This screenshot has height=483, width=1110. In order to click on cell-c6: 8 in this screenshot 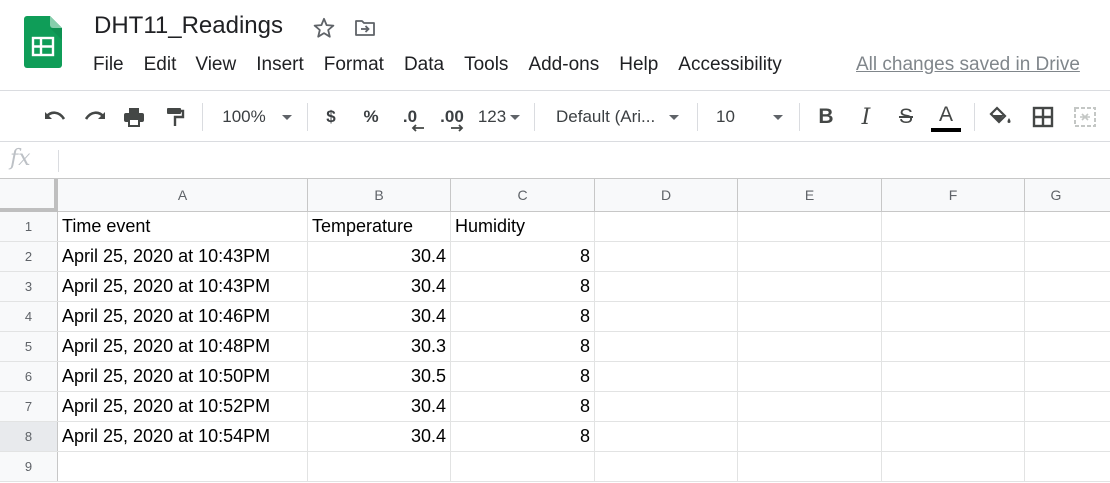, I will do `click(523, 376)`.